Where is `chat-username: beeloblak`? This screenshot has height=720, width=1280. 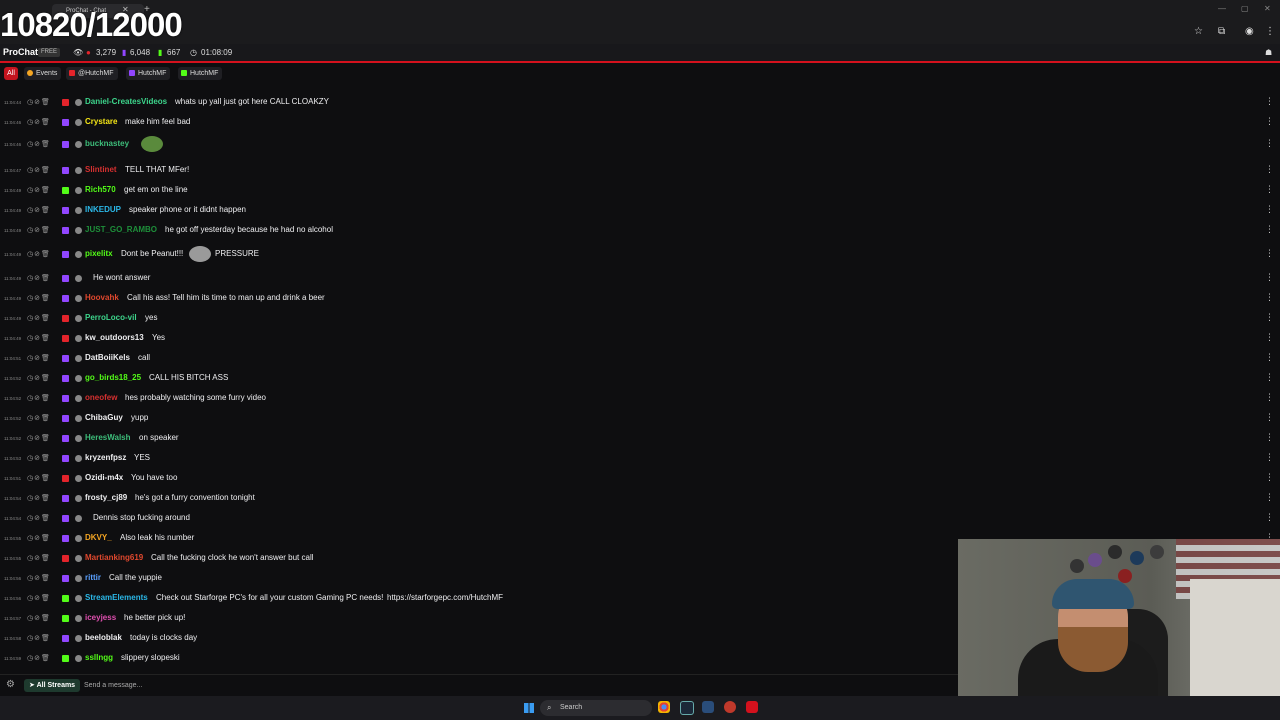
chat-username: beeloblak is located at coordinates (103, 637).